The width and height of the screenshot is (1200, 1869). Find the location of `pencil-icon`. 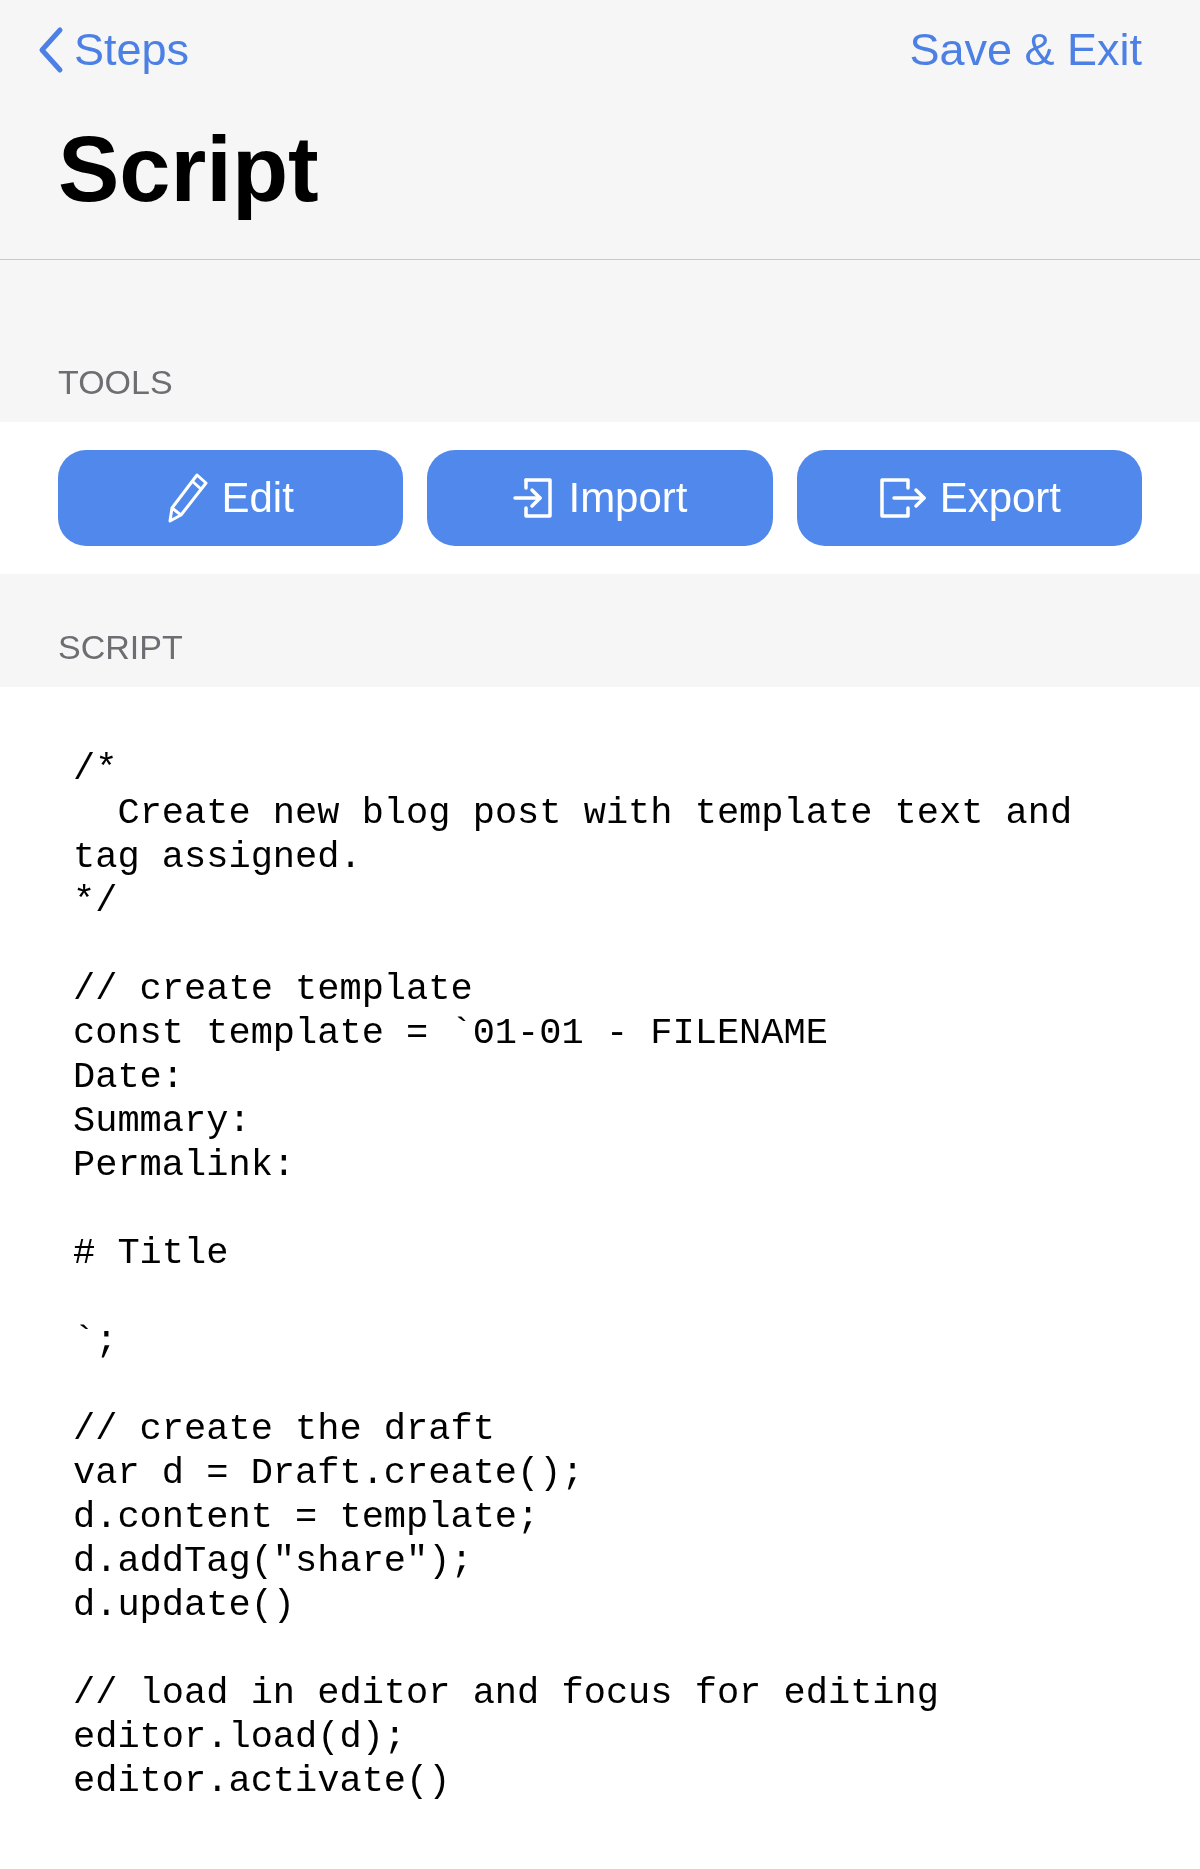

pencil-icon is located at coordinates (188, 498).